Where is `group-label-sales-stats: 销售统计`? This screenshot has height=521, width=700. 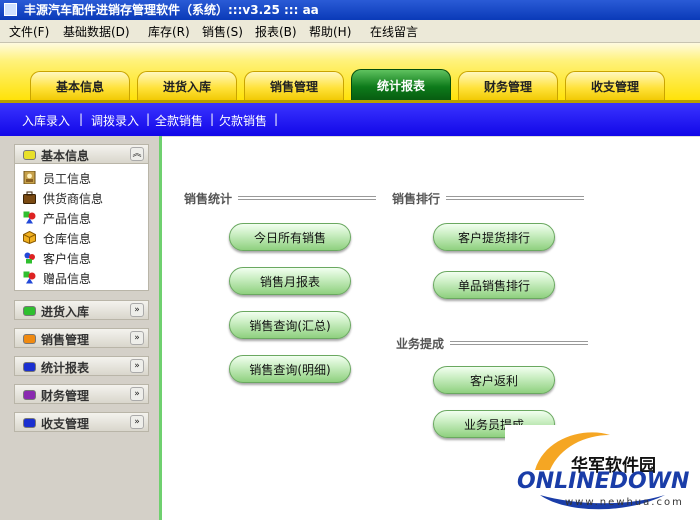
group-label-sales-stats: 销售统计 is located at coordinates (208, 199).